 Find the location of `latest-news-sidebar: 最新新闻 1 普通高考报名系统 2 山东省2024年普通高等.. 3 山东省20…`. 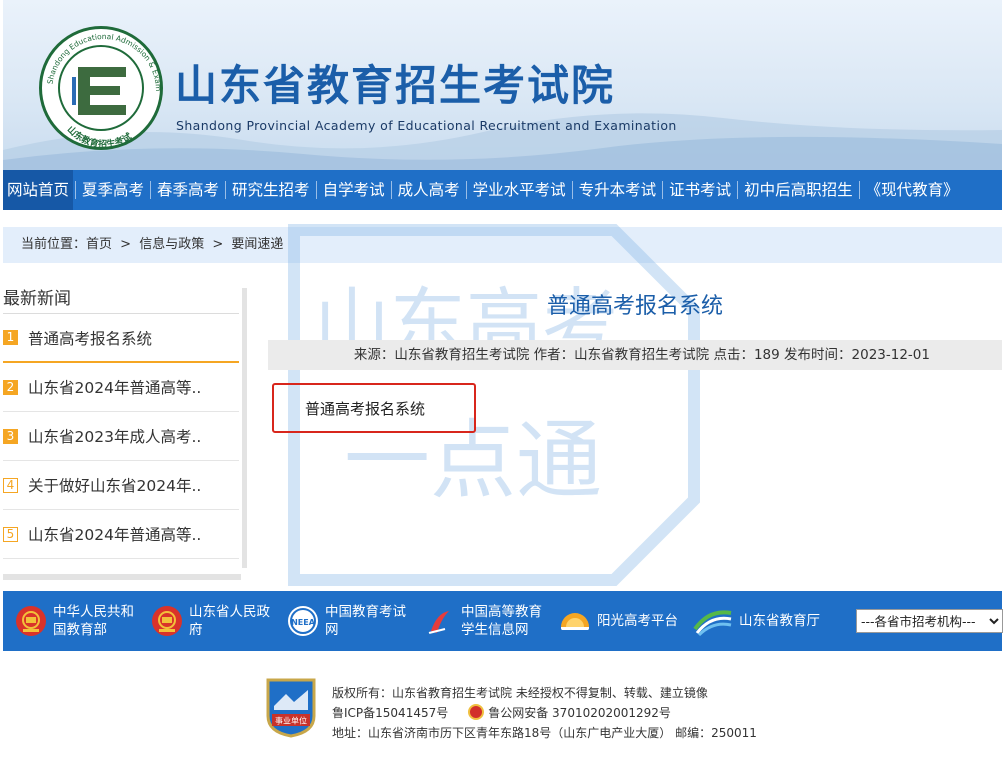

latest-news-sidebar: 最新新闻 1 普通高考报名系统 2 山东省2024年普通高等.. 3 山东省20… is located at coordinates (125, 432).